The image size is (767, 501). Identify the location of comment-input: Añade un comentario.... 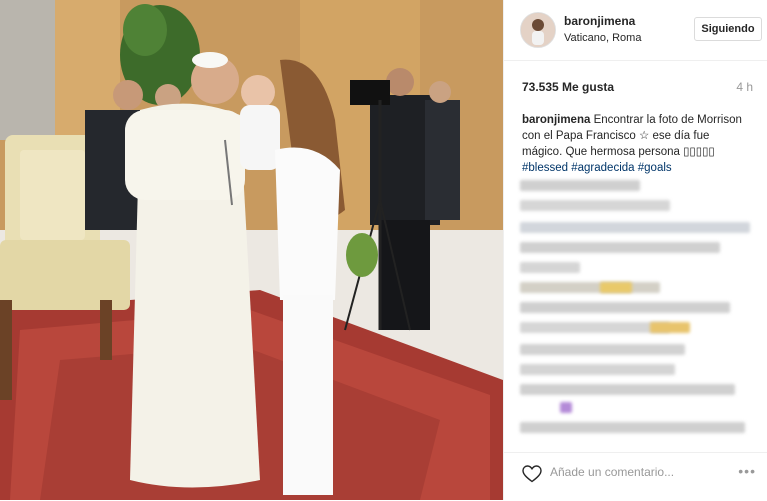
(612, 472).